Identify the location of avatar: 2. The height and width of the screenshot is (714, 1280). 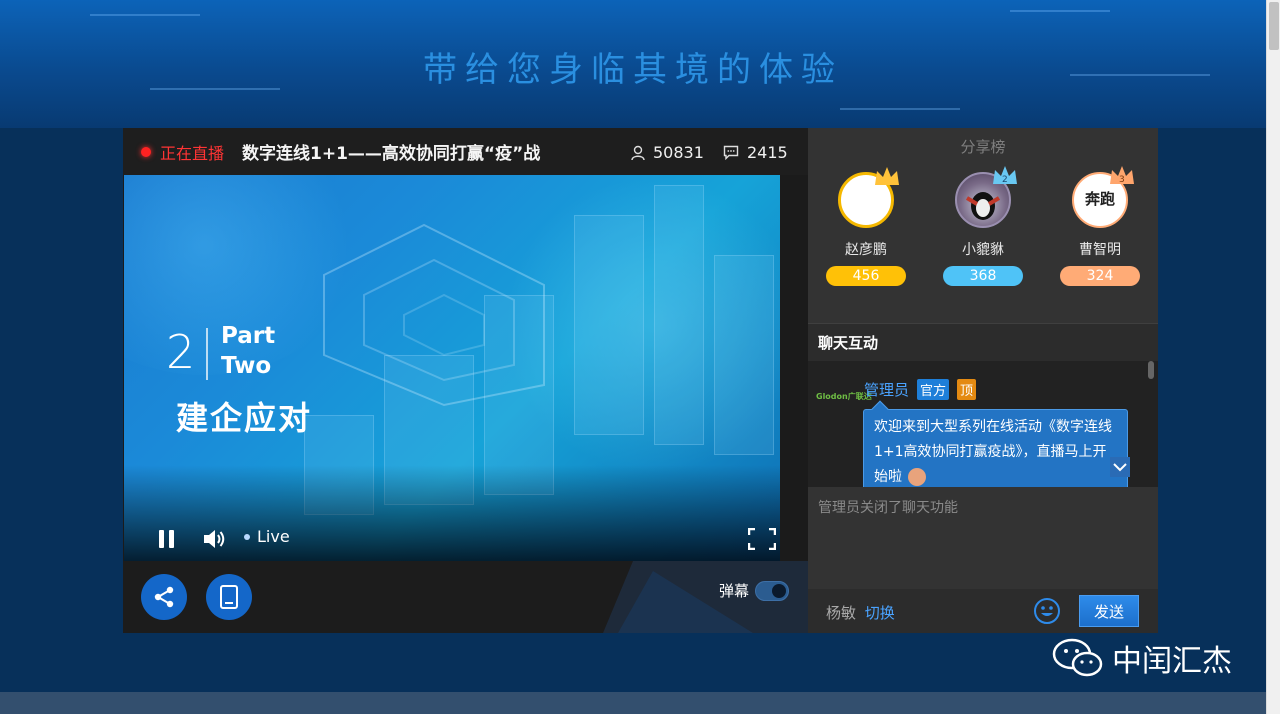
(986, 197).